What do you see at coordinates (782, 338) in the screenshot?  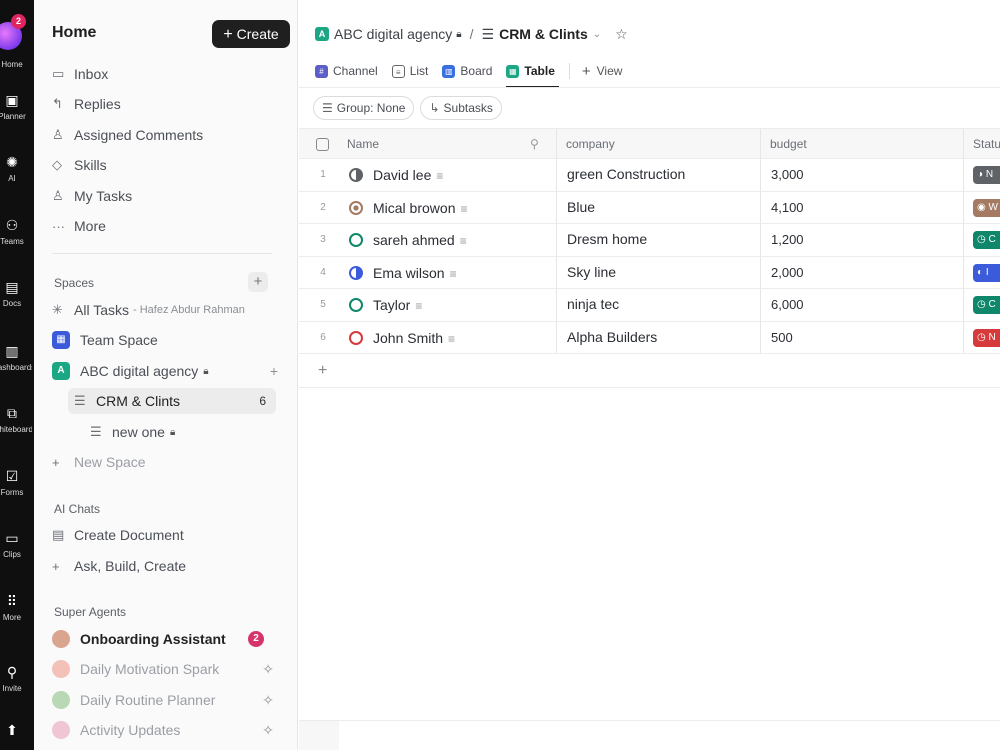 I see `budget-cell: 500` at bounding box center [782, 338].